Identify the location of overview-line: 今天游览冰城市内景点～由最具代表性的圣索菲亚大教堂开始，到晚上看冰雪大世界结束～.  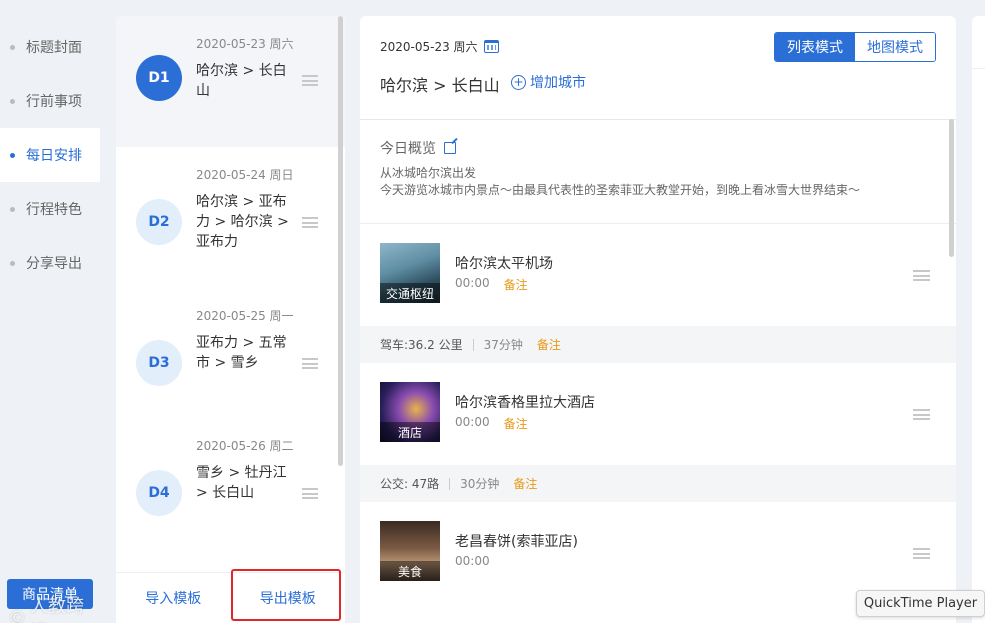
(620, 190).